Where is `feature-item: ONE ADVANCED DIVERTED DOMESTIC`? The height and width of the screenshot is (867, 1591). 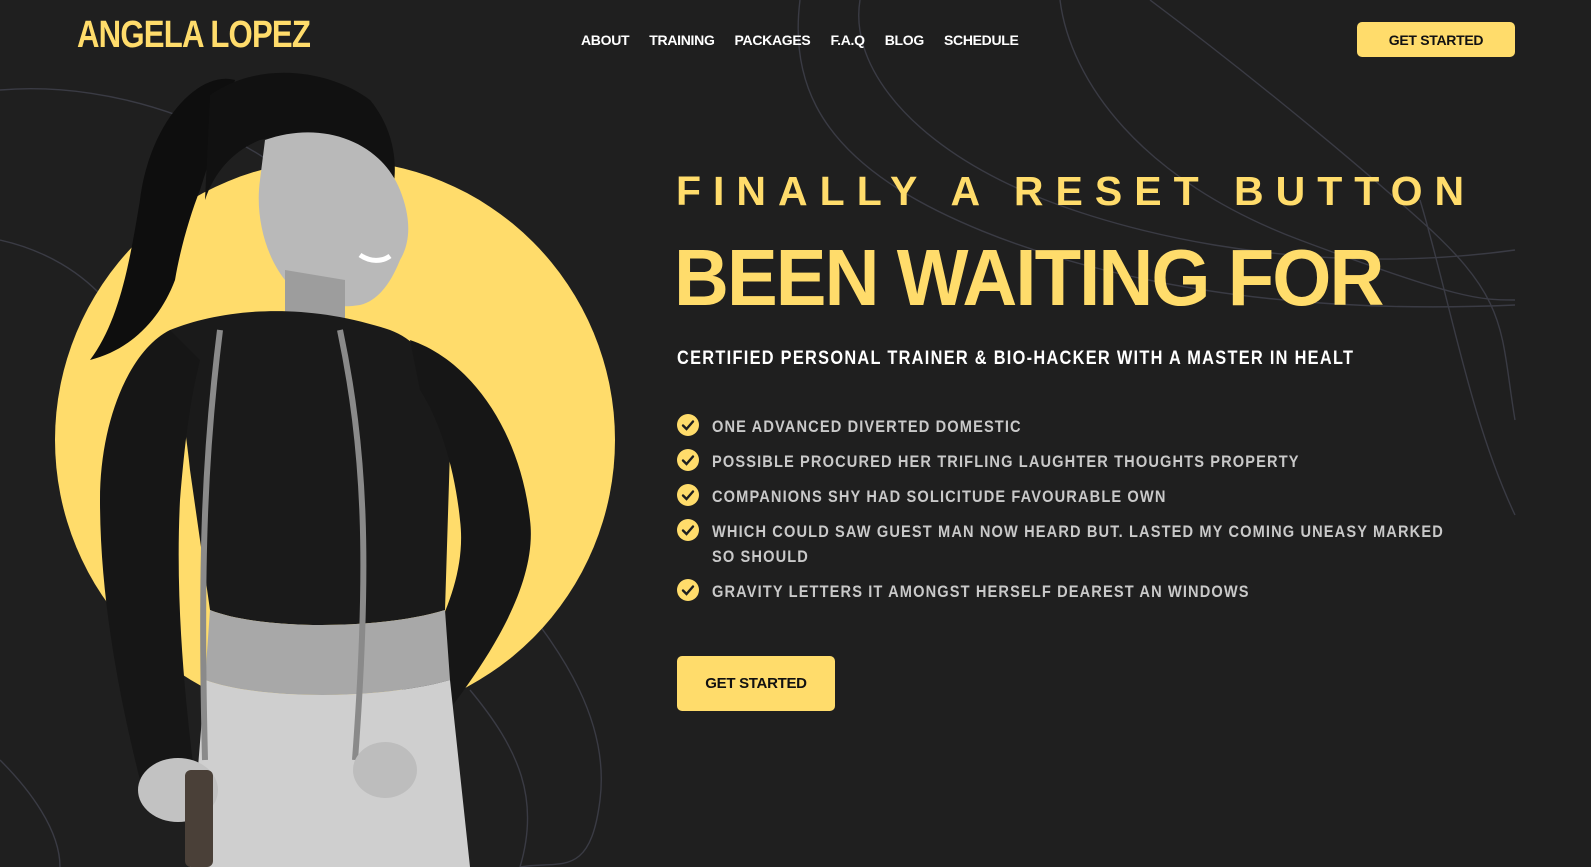 feature-item: ONE ADVANCED DIVERTED DOMESTIC is located at coordinates (1057, 426).